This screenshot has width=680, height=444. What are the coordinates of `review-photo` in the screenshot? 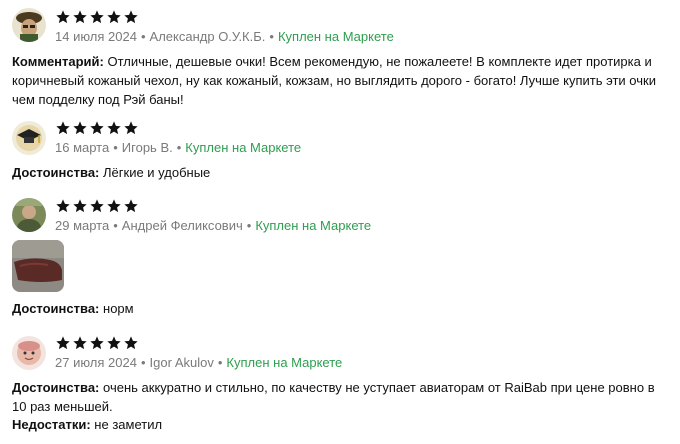 It's located at (38, 266).